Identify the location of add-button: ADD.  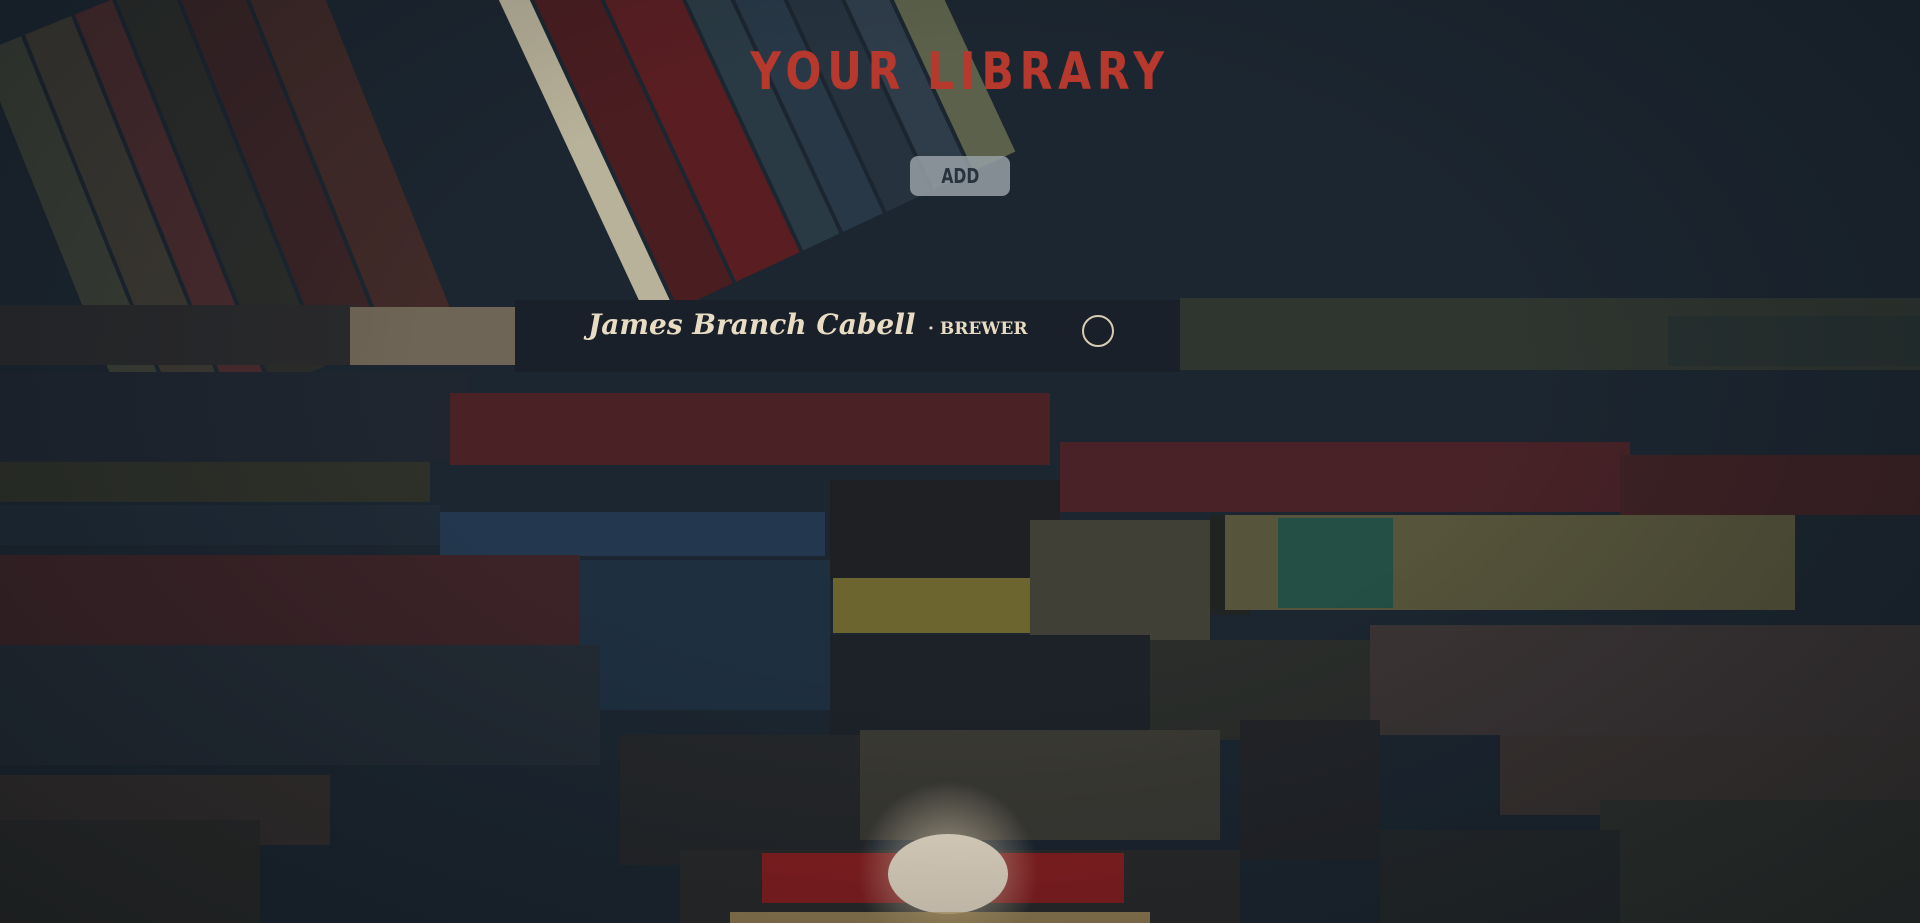
(960, 176).